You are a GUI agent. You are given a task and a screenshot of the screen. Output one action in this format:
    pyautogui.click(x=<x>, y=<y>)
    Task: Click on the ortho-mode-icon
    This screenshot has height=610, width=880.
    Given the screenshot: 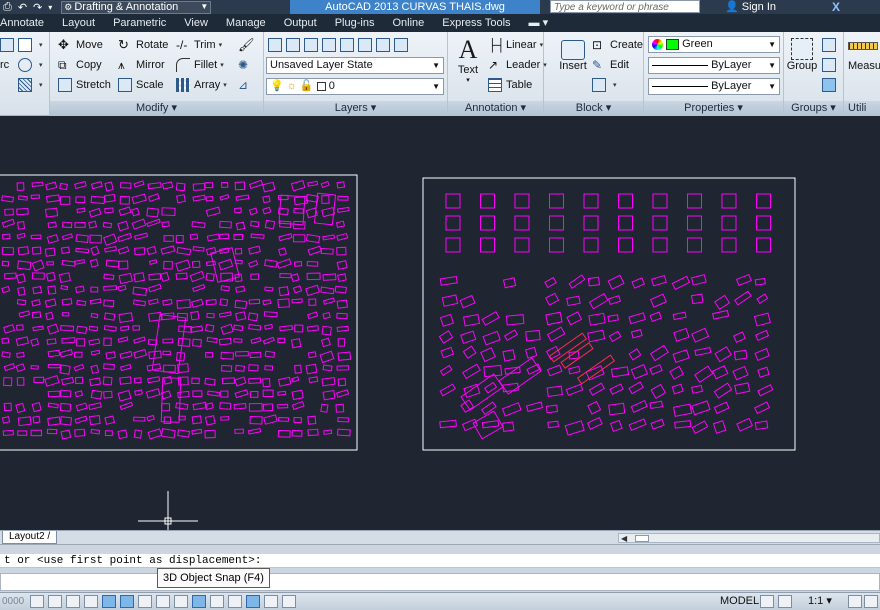 What is the action you would take?
    pyautogui.click(x=91, y=601)
    